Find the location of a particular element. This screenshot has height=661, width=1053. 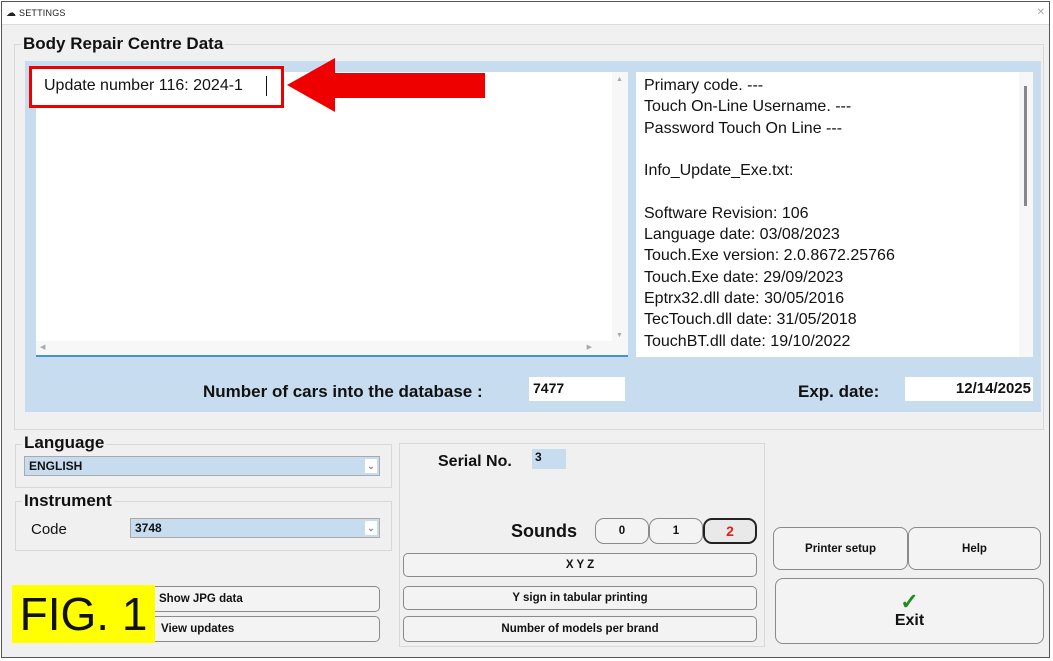

instrument-code-label: Code is located at coordinates (49, 529).